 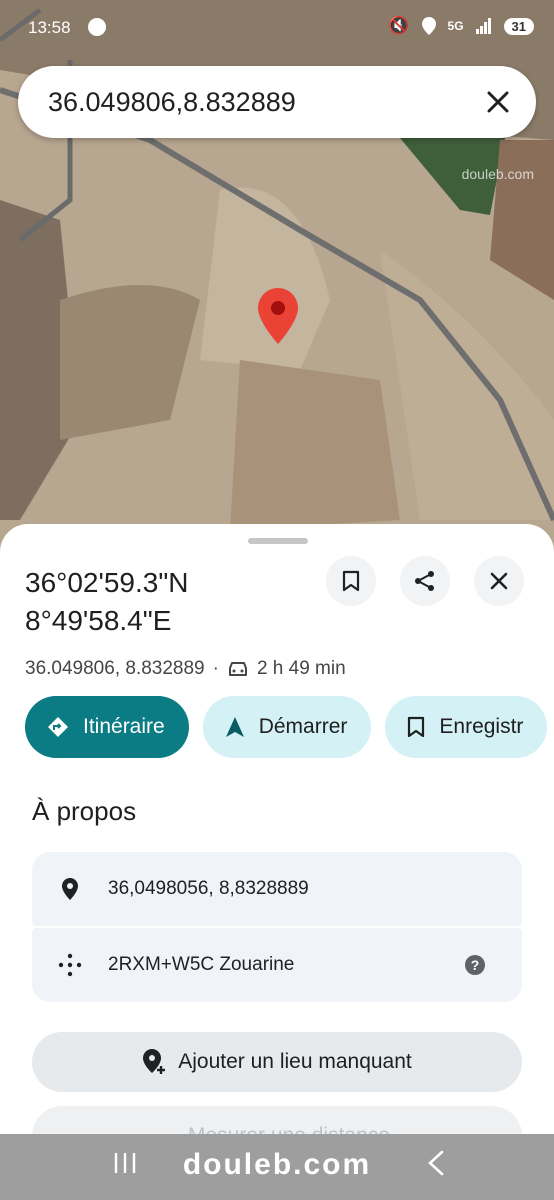 I want to click on location-pin-icon, so click(x=70, y=889).